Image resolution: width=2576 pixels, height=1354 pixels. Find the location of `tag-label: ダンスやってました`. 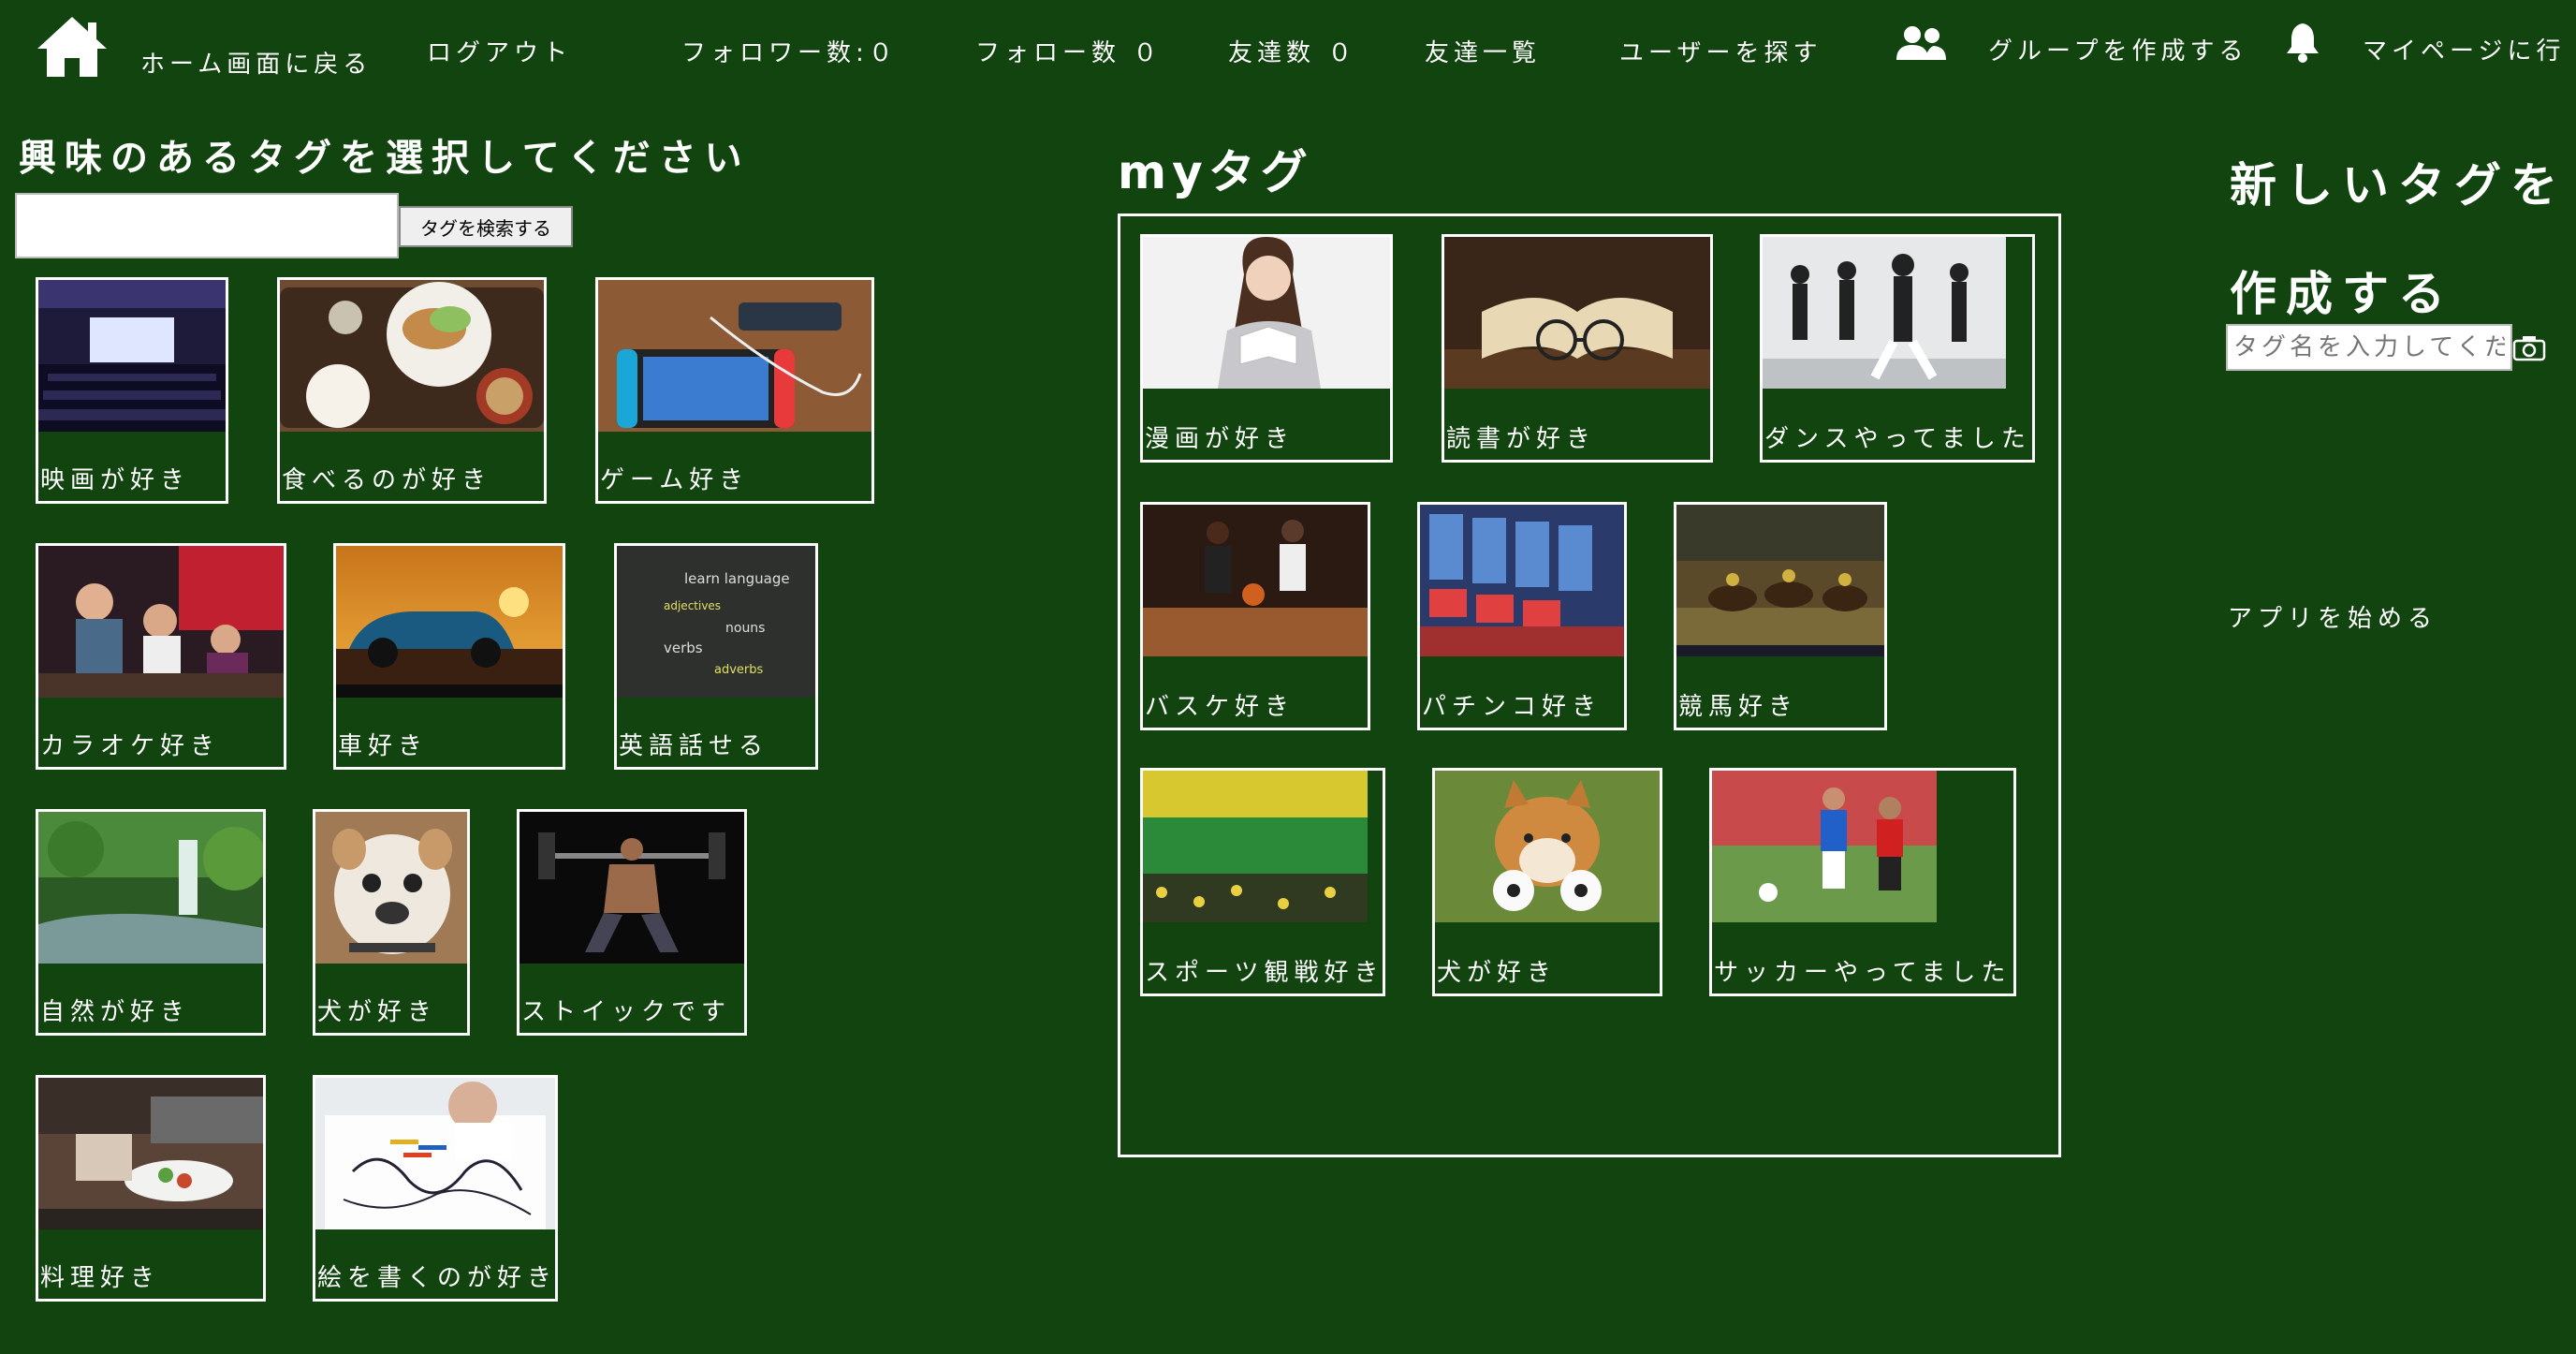

tag-label: ダンスやってました is located at coordinates (1897, 439).